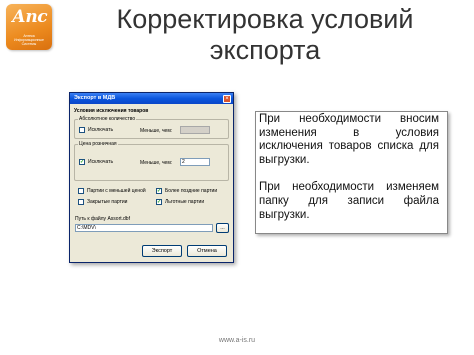 The height and width of the screenshot is (355, 474). I want to click on logo-subtitle: Аптека Информационные Системы, so click(29, 40).